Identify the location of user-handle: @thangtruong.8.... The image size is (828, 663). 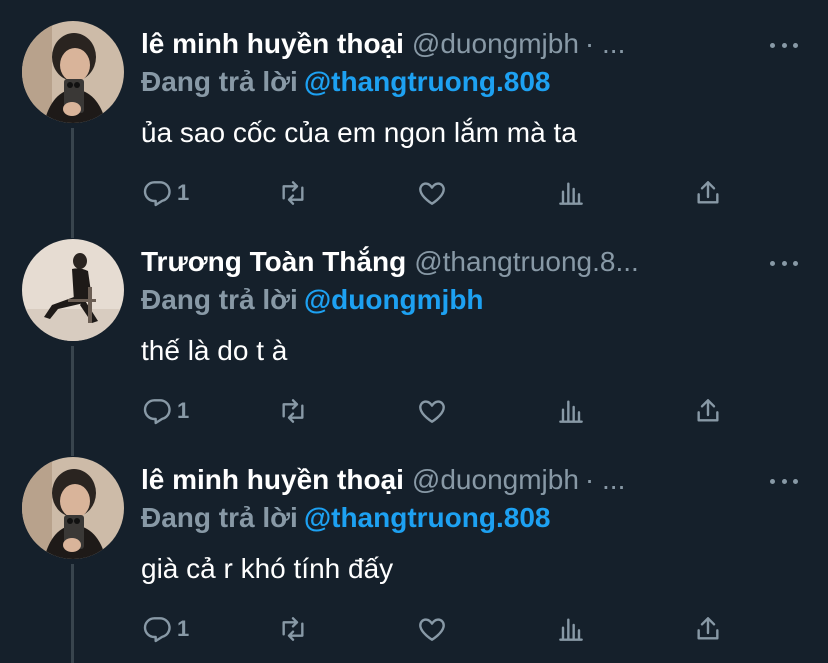
(526, 261).